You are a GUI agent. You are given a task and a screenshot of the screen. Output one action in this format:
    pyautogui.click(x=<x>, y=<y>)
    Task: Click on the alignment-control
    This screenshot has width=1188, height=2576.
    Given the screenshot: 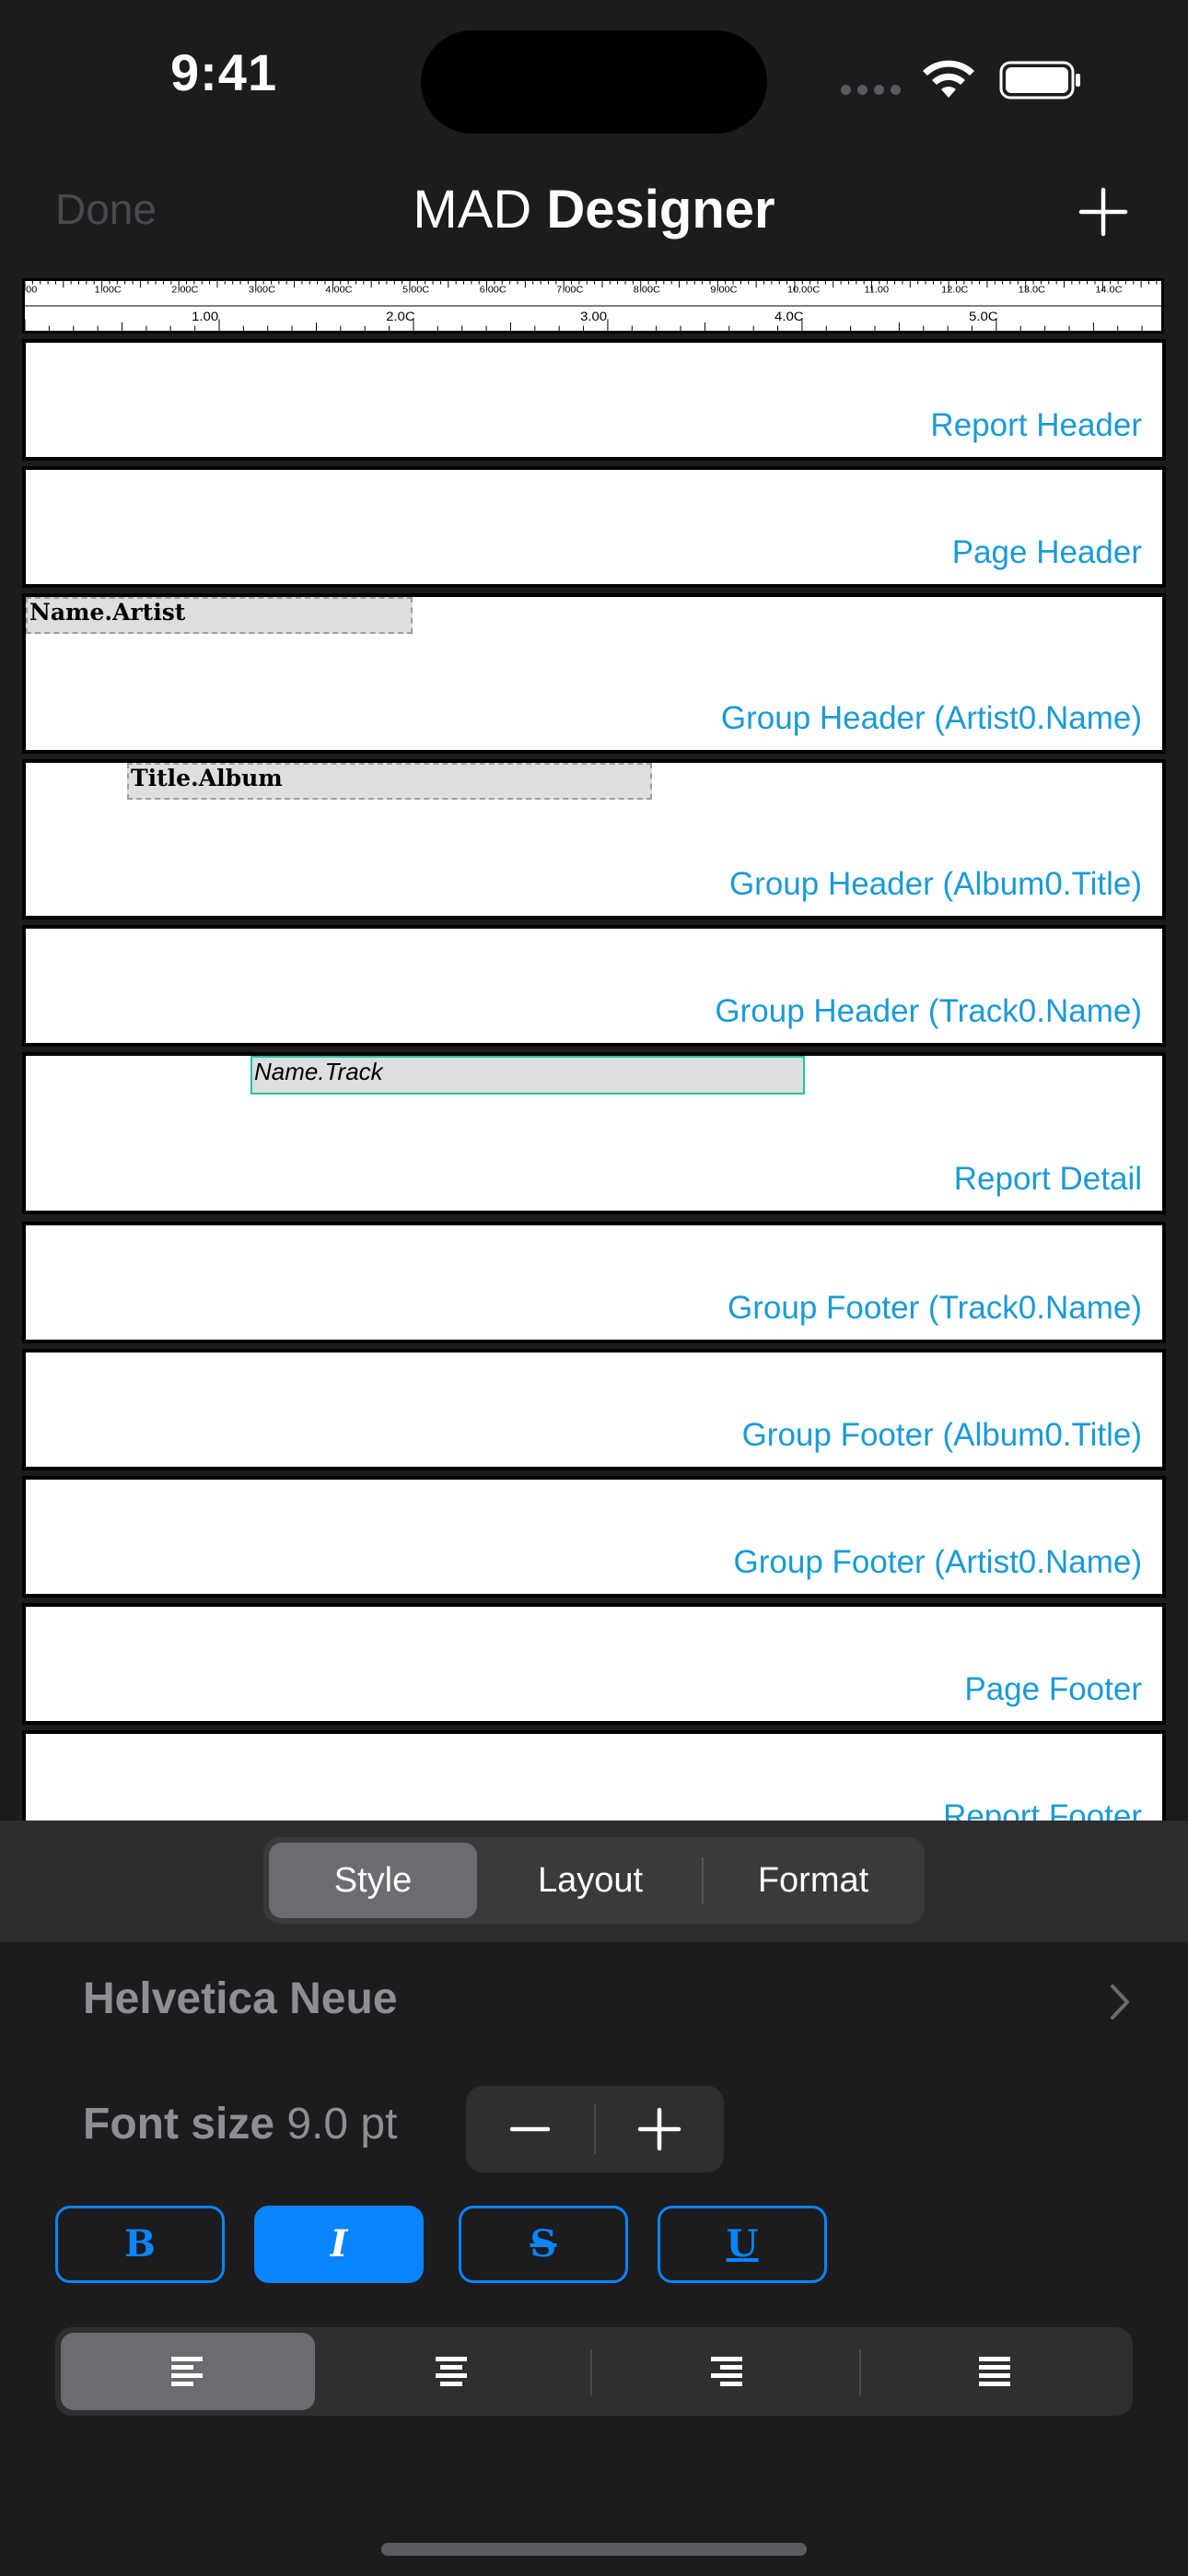 What is the action you would take?
    pyautogui.click(x=594, y=2371)
    